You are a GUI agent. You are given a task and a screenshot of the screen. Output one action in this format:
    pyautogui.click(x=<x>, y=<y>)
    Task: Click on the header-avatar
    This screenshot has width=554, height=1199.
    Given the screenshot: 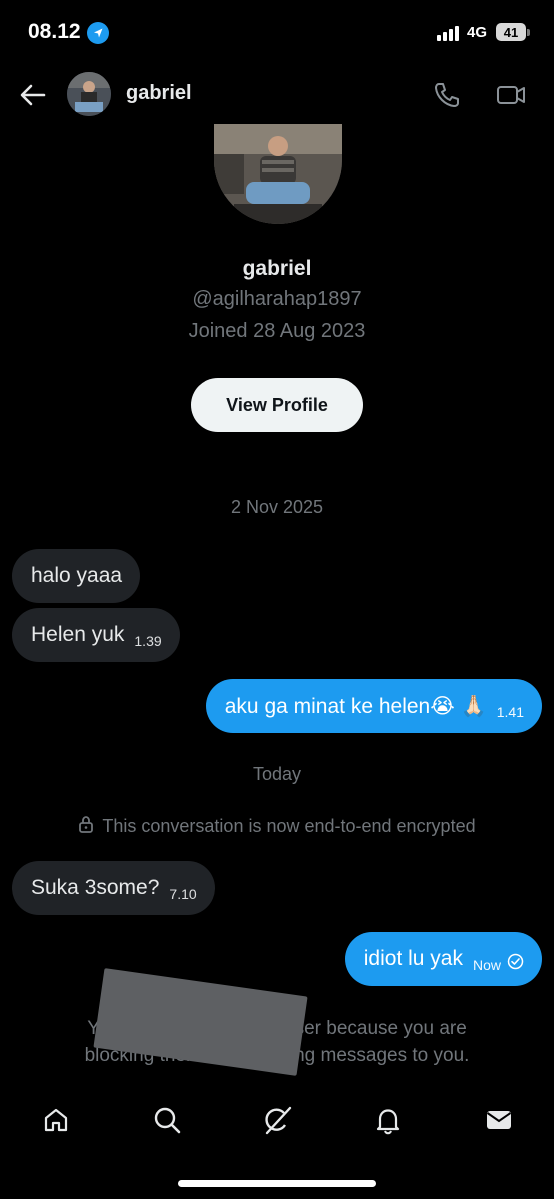 What is the action you would take?
    pyautogui.click(x=89, y=94)
    